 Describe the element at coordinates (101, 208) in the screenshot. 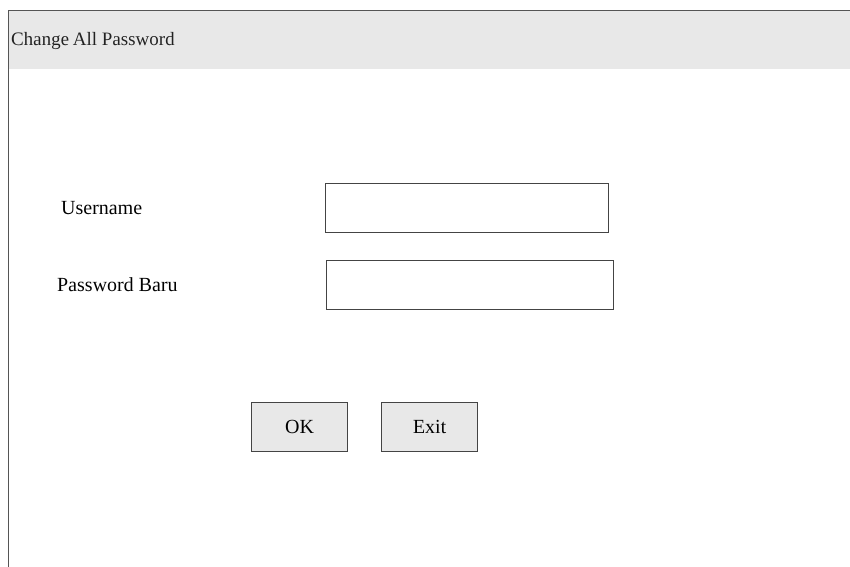

I see `field-label: Username` at that location.